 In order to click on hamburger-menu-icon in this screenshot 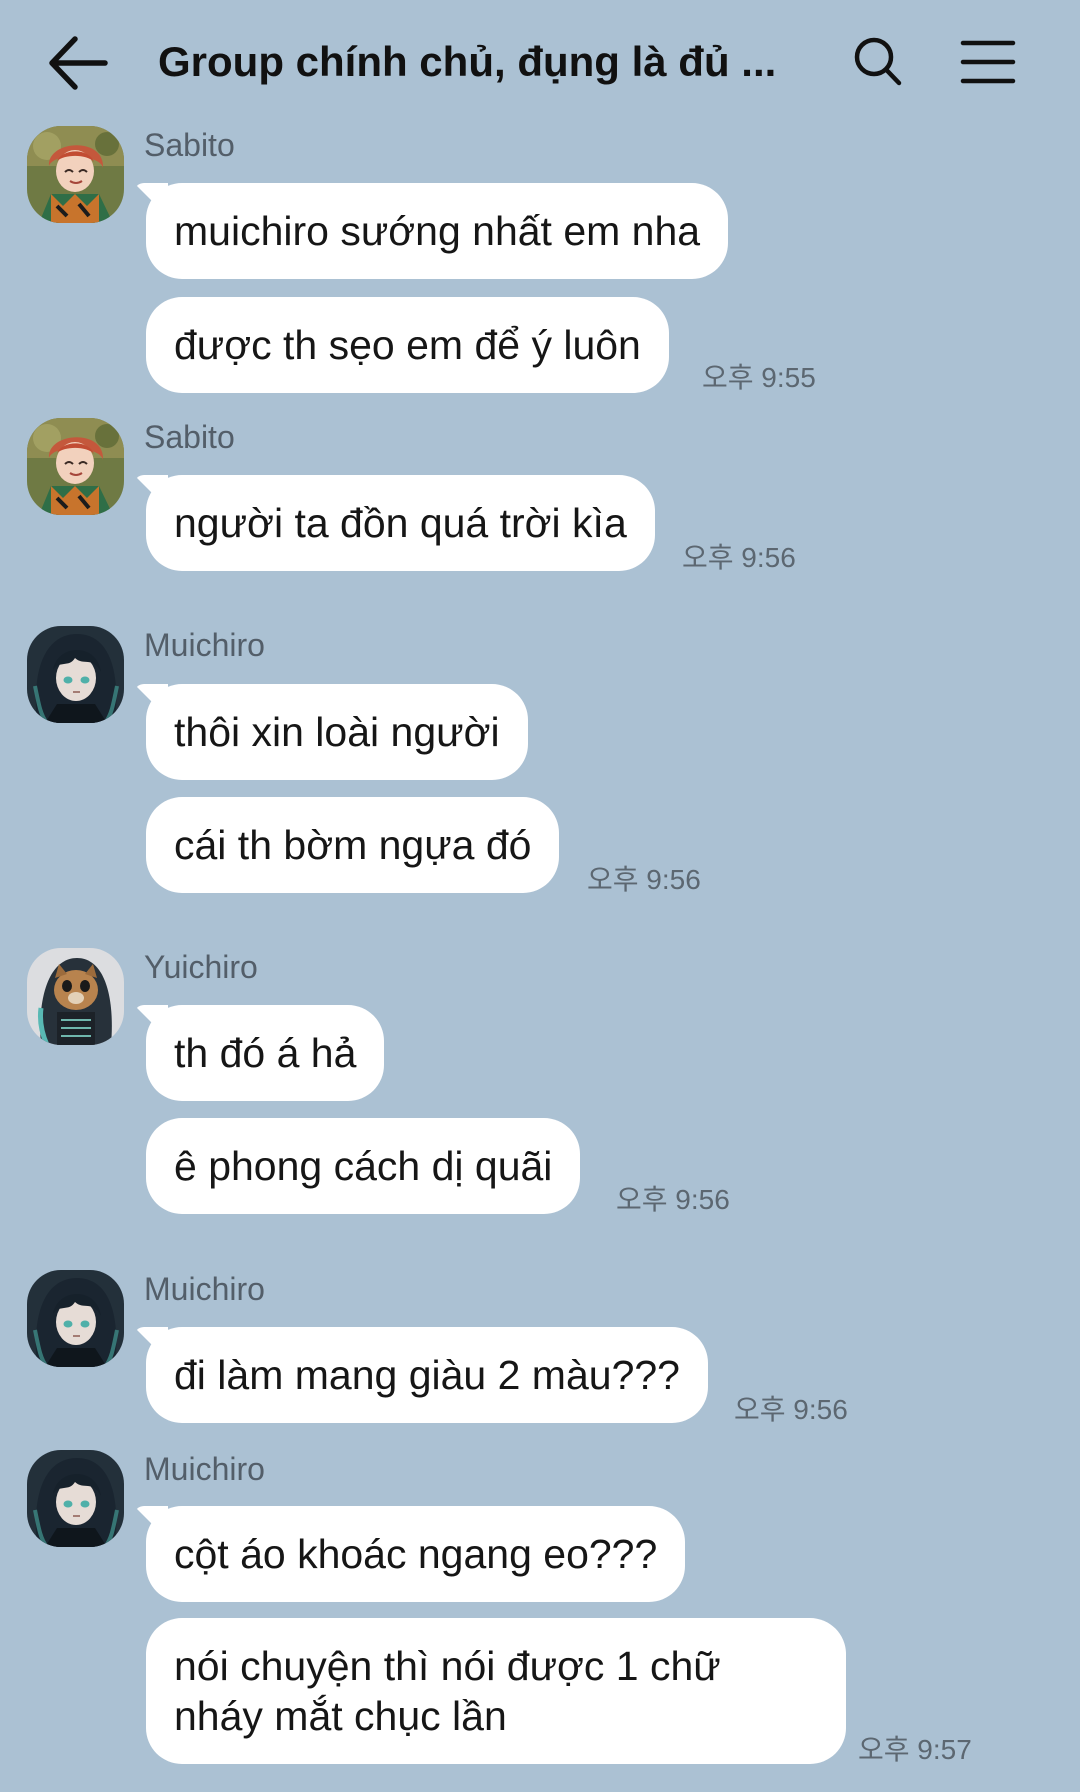, I will do `click(988, 62)`.